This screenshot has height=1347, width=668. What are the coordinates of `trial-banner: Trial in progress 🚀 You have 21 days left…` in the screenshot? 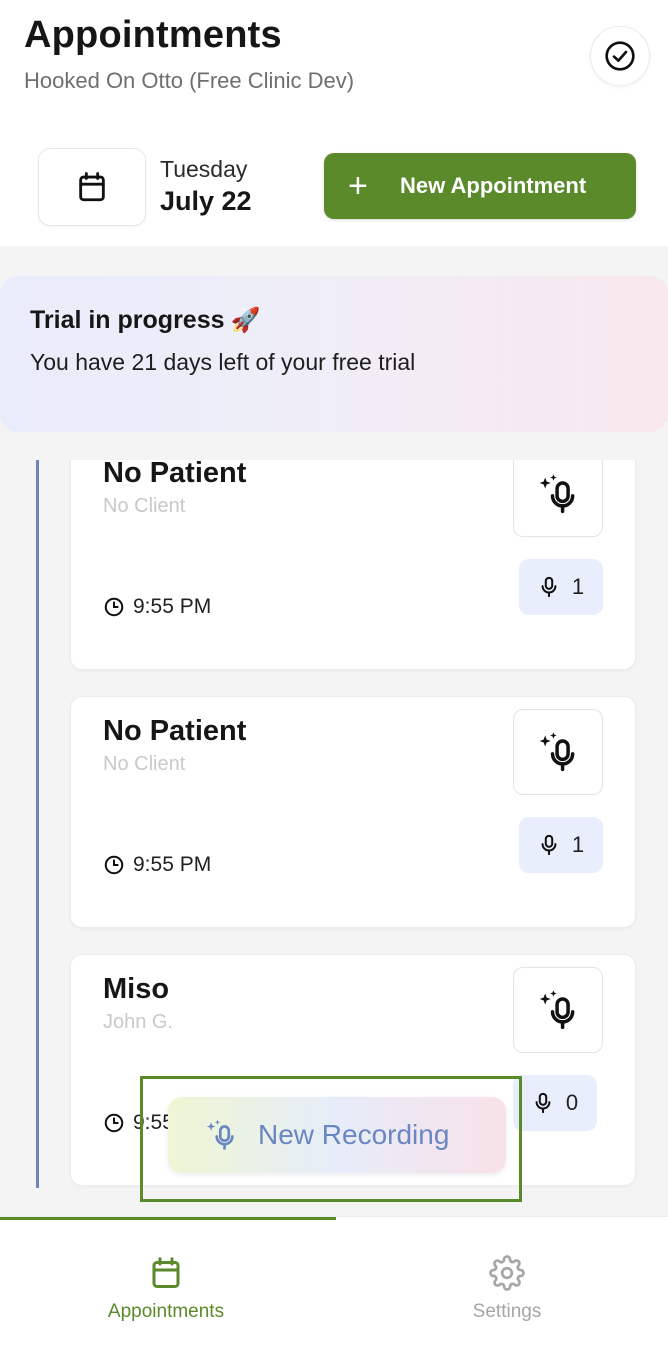 It's located at (334, 354).